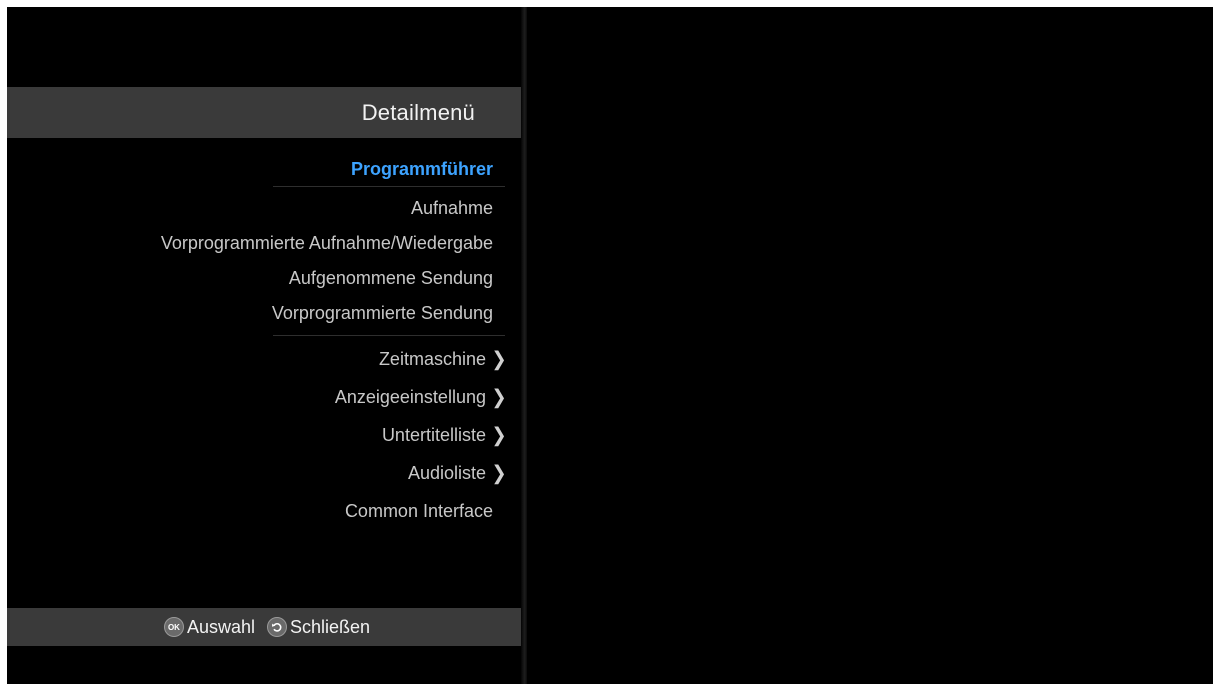 This screenshot has width=1220, height=684. I want to click on menu-item-aufgenommene-sendung: Aufgenommene Sendung, so click(391, 278).